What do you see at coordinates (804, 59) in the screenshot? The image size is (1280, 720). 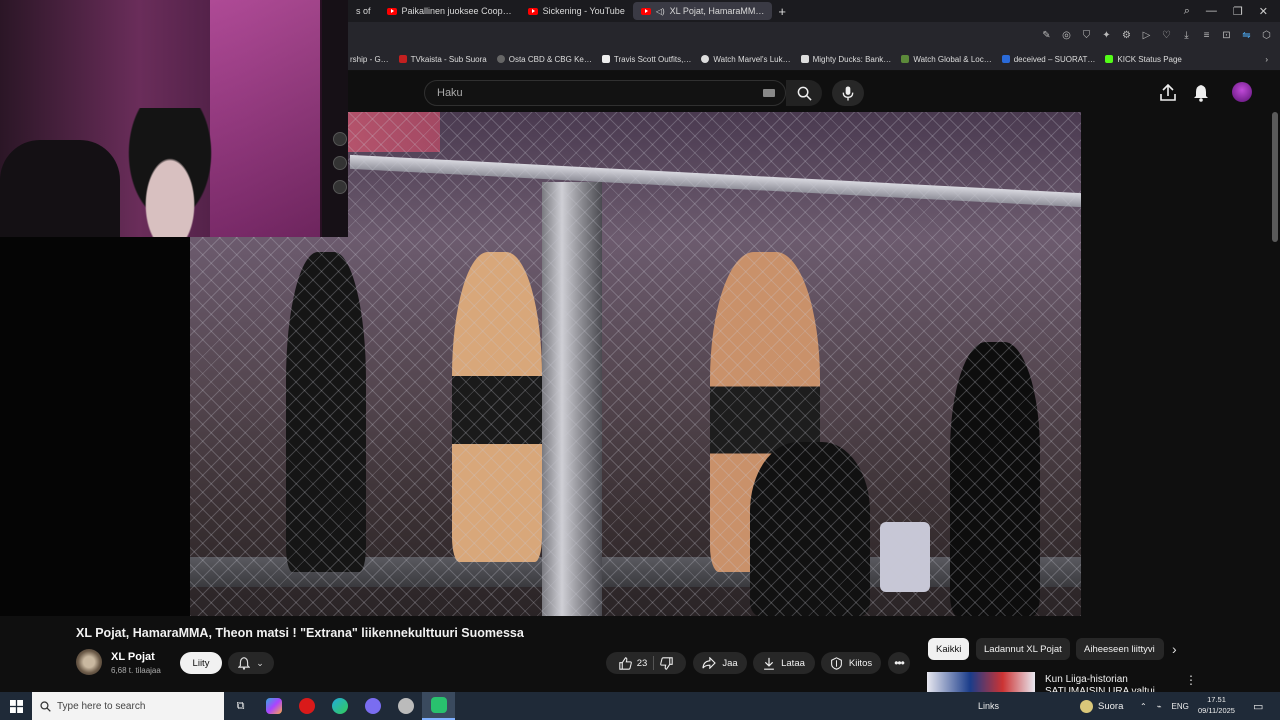 I see `site-icon` at bounding box center [804, 59].